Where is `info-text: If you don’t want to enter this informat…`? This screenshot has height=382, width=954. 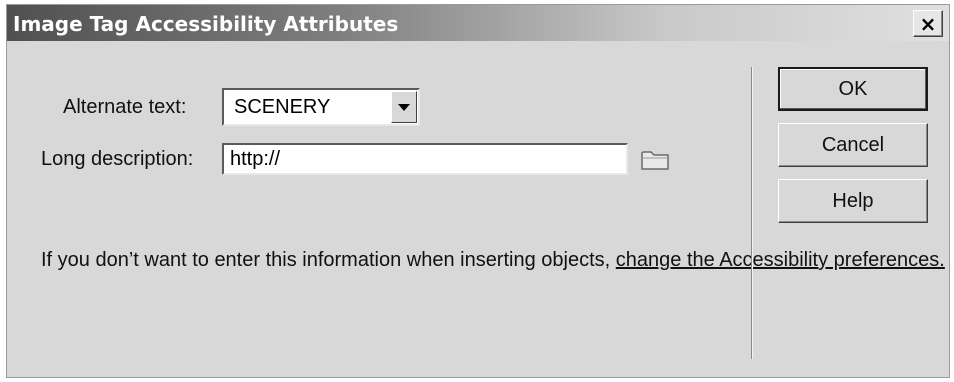
info-text: If you don’t want to enter this informat… is located at coordinates (326, 260).